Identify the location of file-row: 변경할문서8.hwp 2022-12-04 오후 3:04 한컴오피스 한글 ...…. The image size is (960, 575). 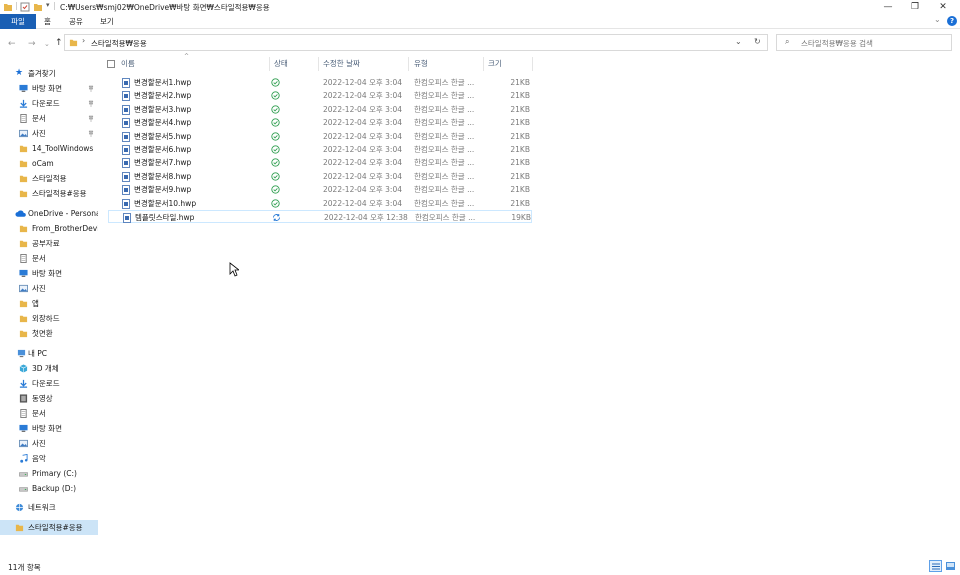
(320, 176).